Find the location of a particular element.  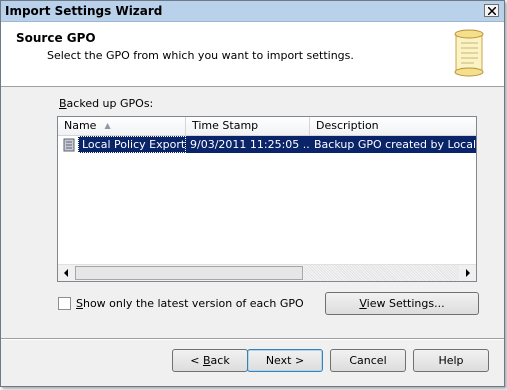

backed-up-gpos-label: Backed up GPOs: is located at coordinates (106, 103).